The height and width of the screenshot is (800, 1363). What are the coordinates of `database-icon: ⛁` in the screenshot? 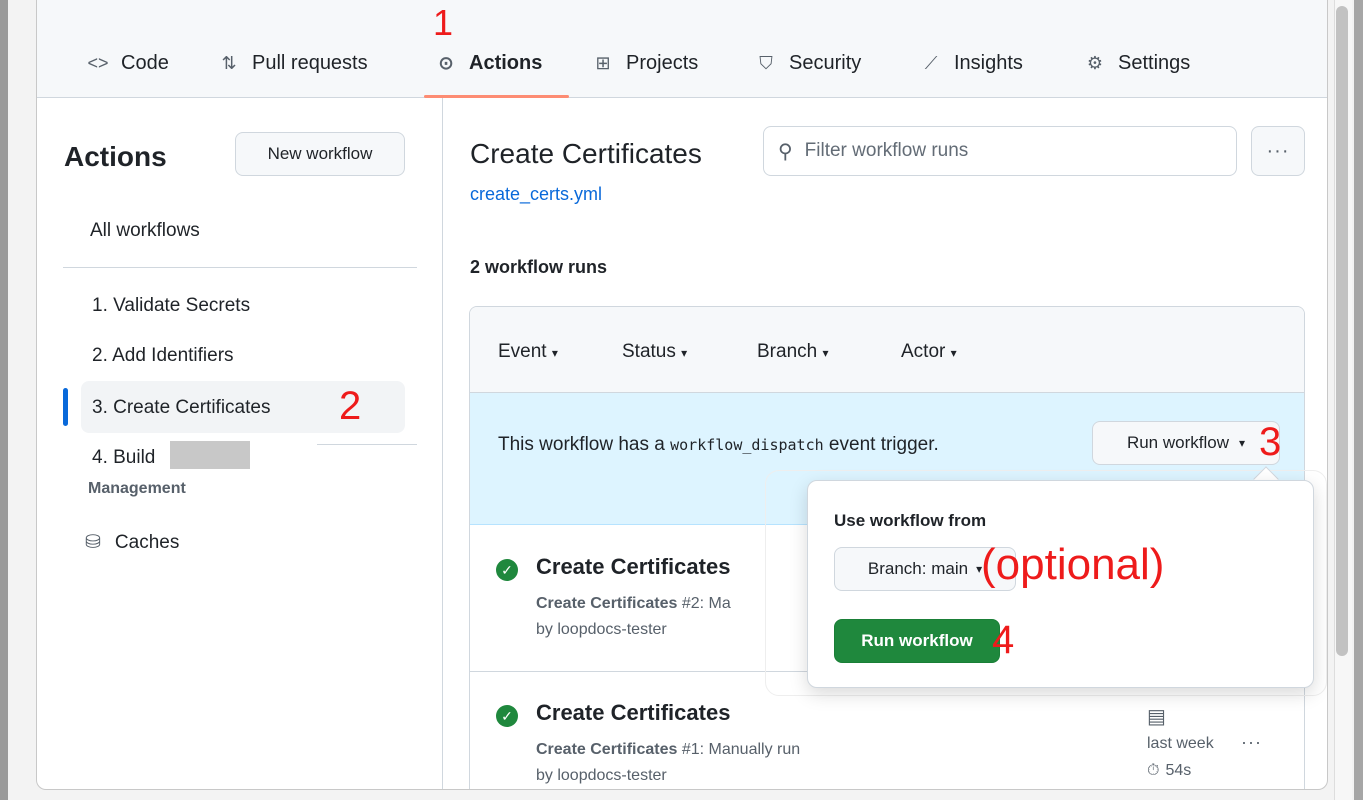 It's located at (93, 542).